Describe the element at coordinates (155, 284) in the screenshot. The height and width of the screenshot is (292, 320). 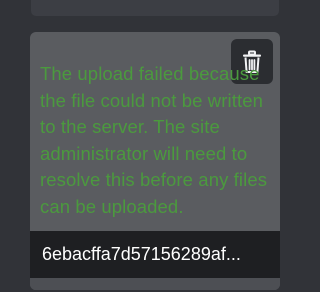
I see `card-footer` at that location.